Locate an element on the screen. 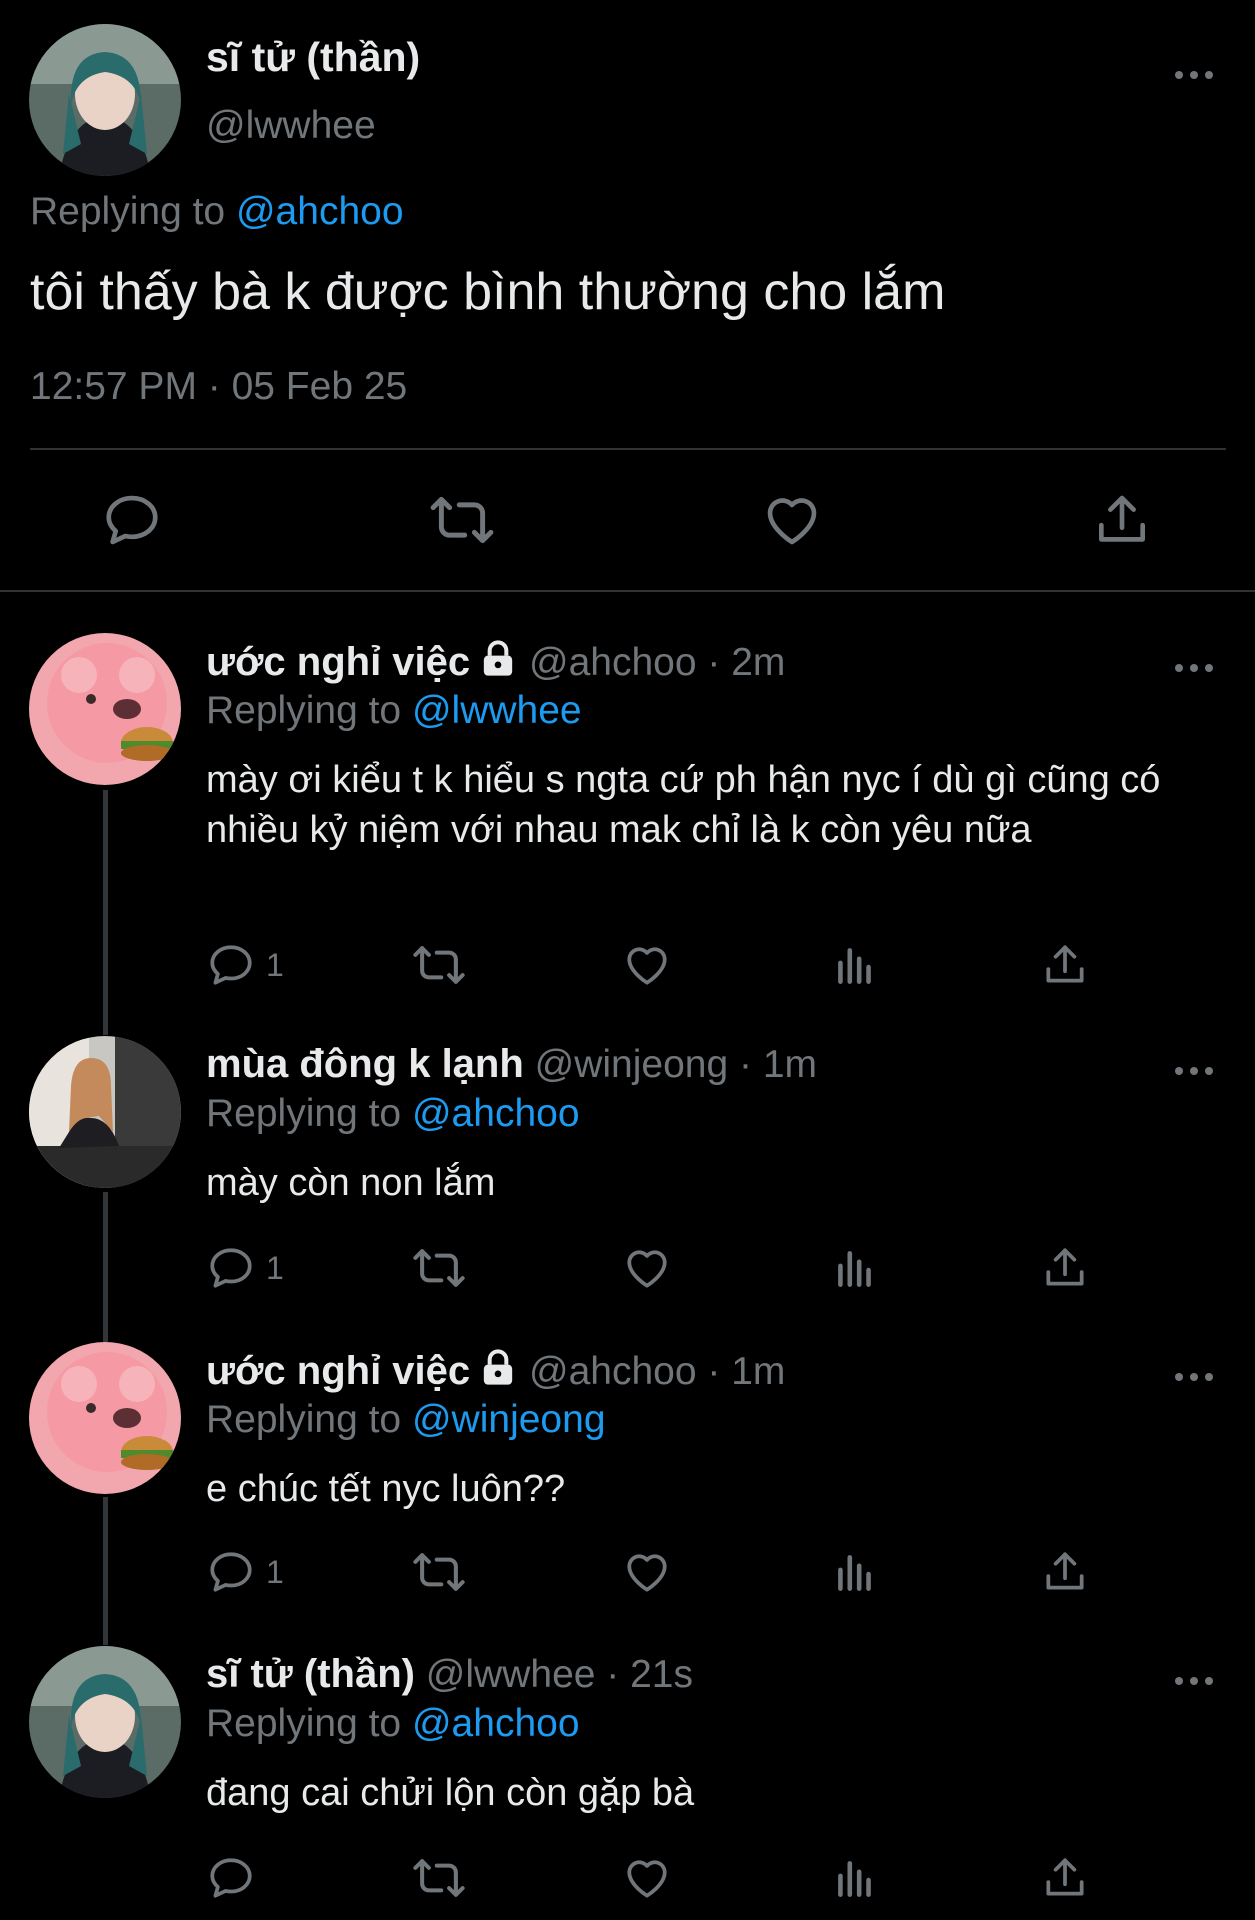 The width and height of the screenshot is (1255, 1920). reply-text: e chúc tết nyc luôn?? is located at coordinates (386, 1489).